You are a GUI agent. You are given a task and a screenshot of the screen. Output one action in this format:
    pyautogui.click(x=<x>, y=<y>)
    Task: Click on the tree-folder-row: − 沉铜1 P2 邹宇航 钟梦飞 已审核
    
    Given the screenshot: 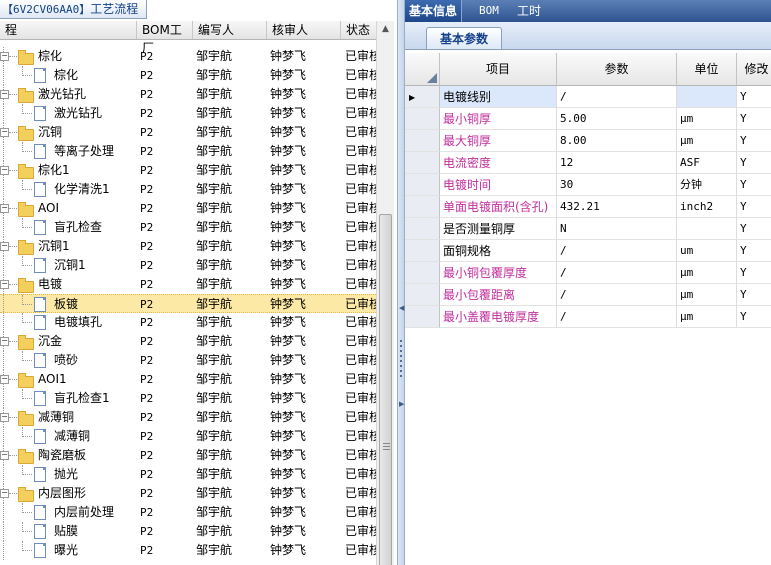 What is the action you would take?
    pyautogui.click(x=188, y=246)
    